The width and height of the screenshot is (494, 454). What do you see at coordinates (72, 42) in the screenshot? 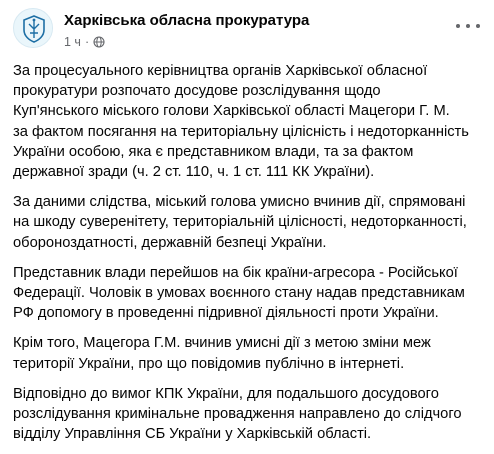
I see `post-time: 1 ч` at bounding box center [72, 42].